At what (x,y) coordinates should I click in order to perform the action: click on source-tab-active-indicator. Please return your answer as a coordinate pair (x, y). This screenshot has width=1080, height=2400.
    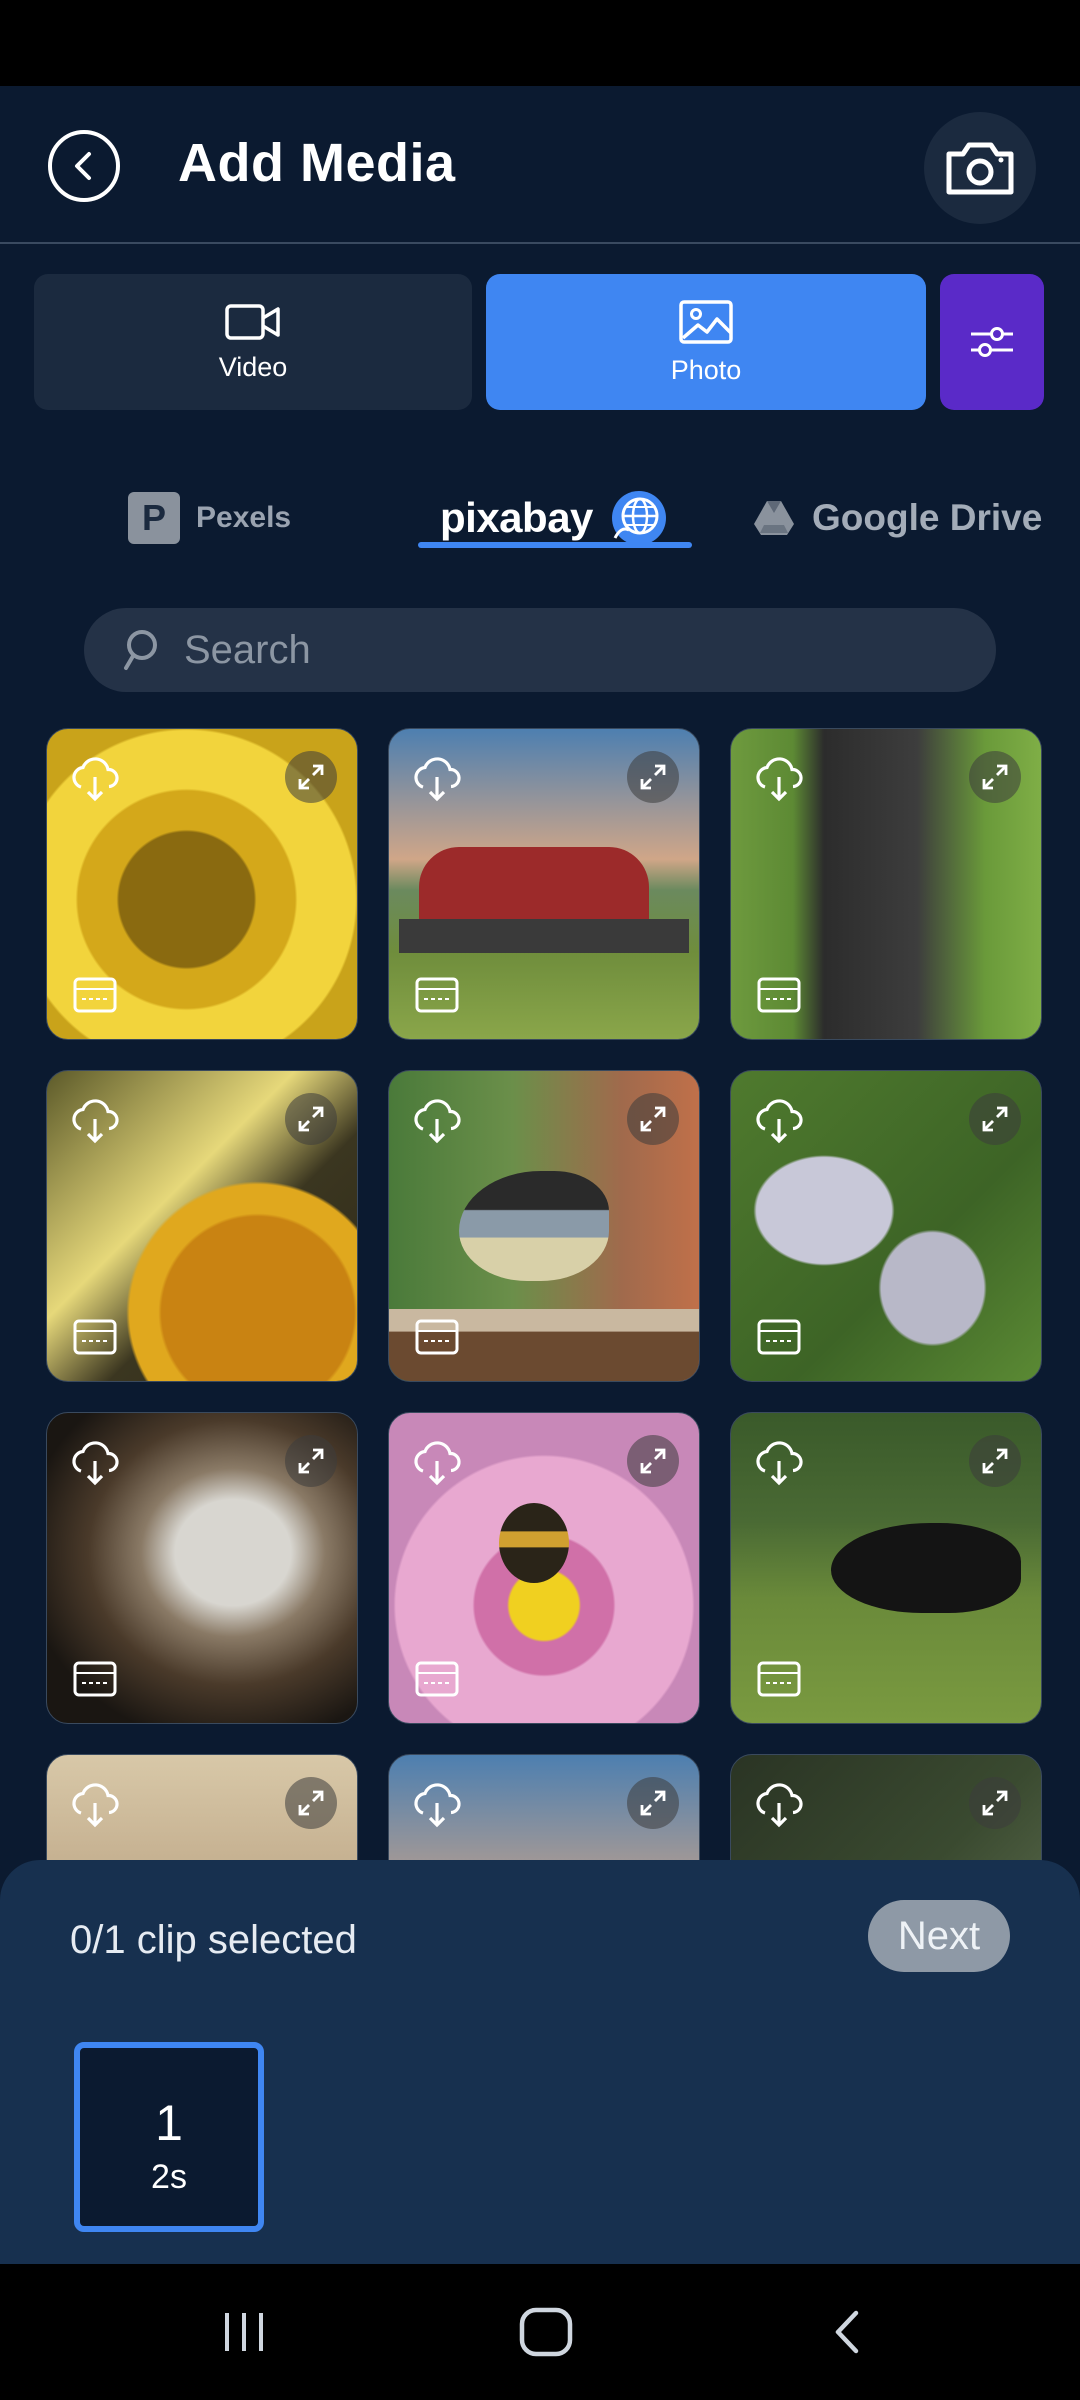
    Looking at the image, I should click on (555, 545).